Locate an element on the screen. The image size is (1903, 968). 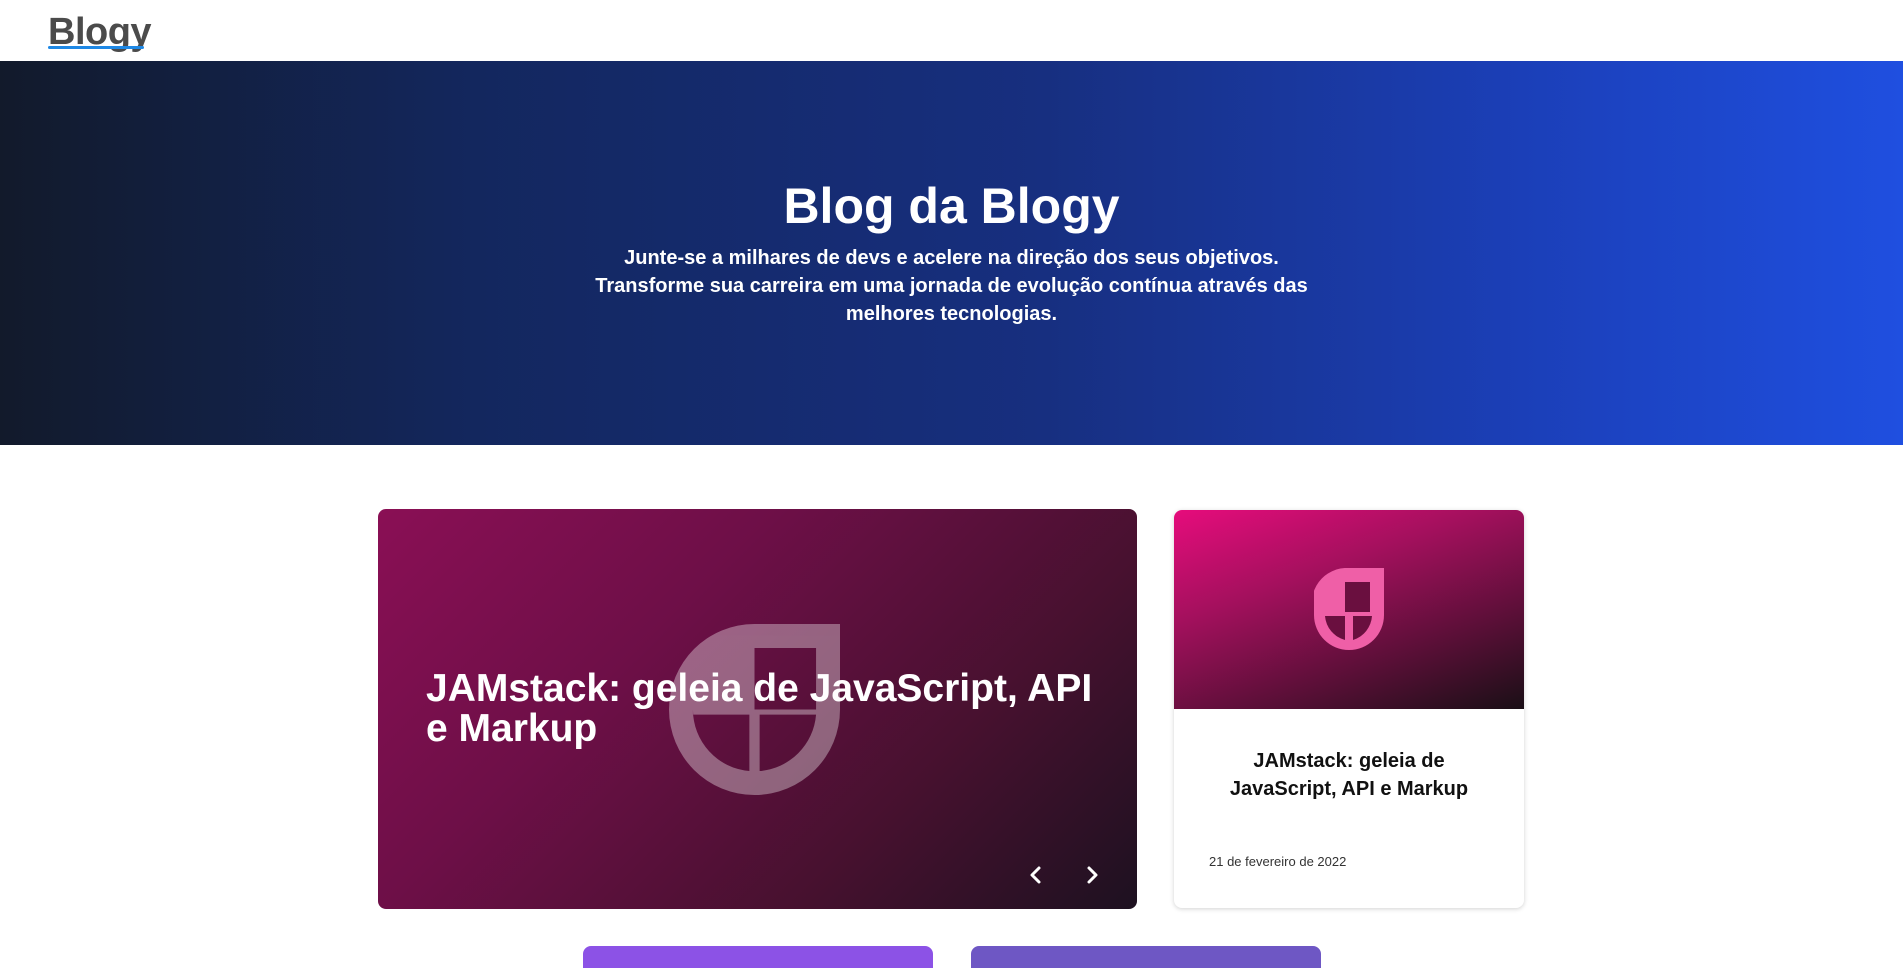
logo-underline is located at coordinates (96, 47).